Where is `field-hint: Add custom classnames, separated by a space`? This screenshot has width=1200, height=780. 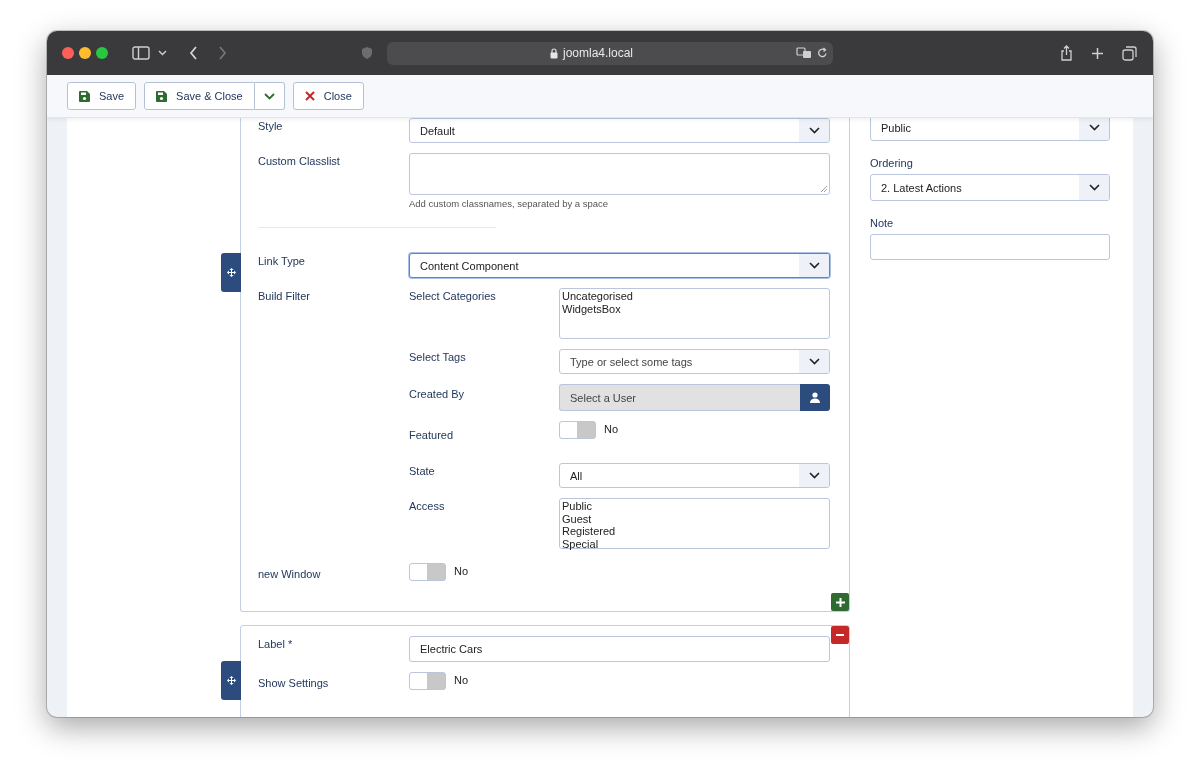
field-hint: Add custom classnames, separated by a space is located at coordinates (509, 203).